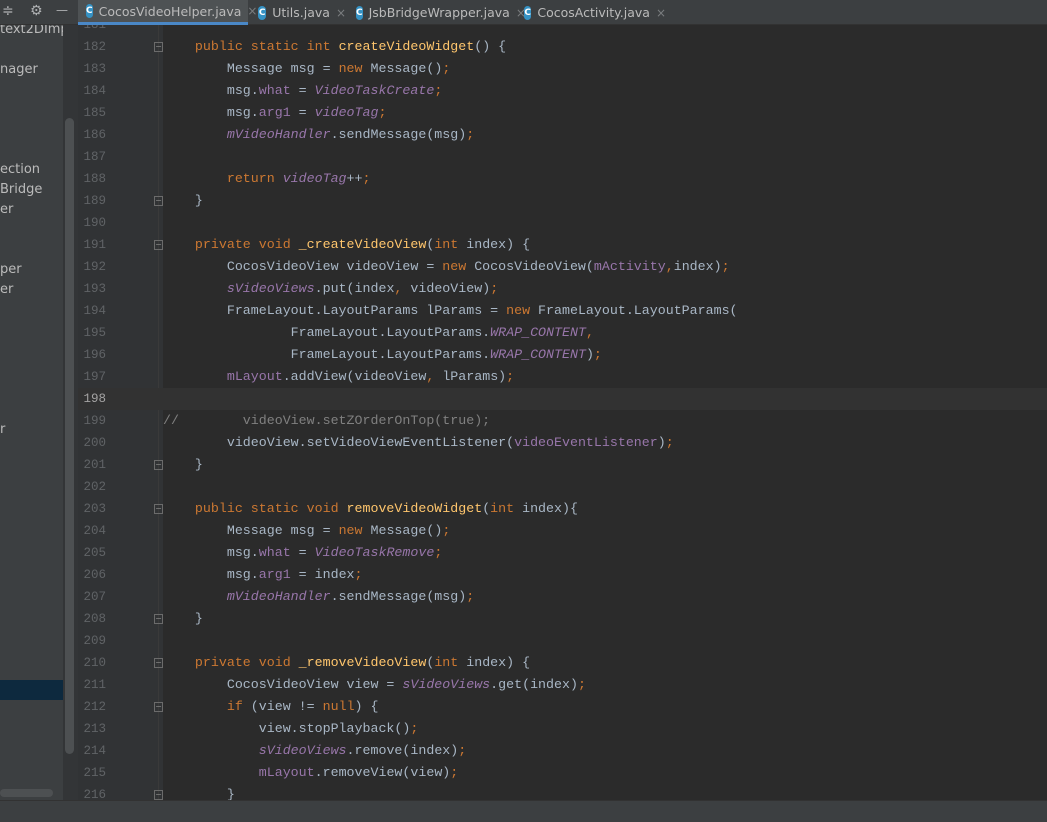  I want to click on code-line: 188 return videoTag++;, so click(562, 179).